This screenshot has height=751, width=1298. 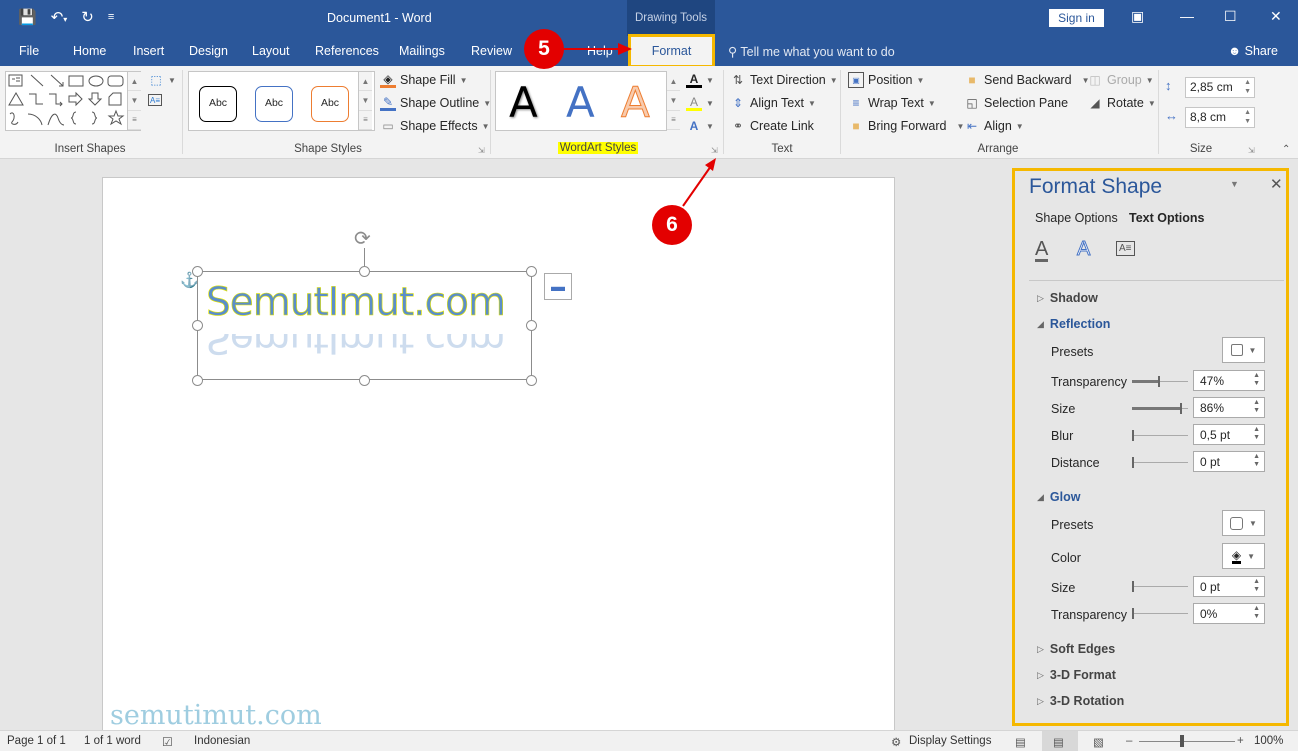 What do you see at coordinates (1276, 184) in the screenshot?
I see `close-pane-icon: ✕` at bounding box center [1276, 184].